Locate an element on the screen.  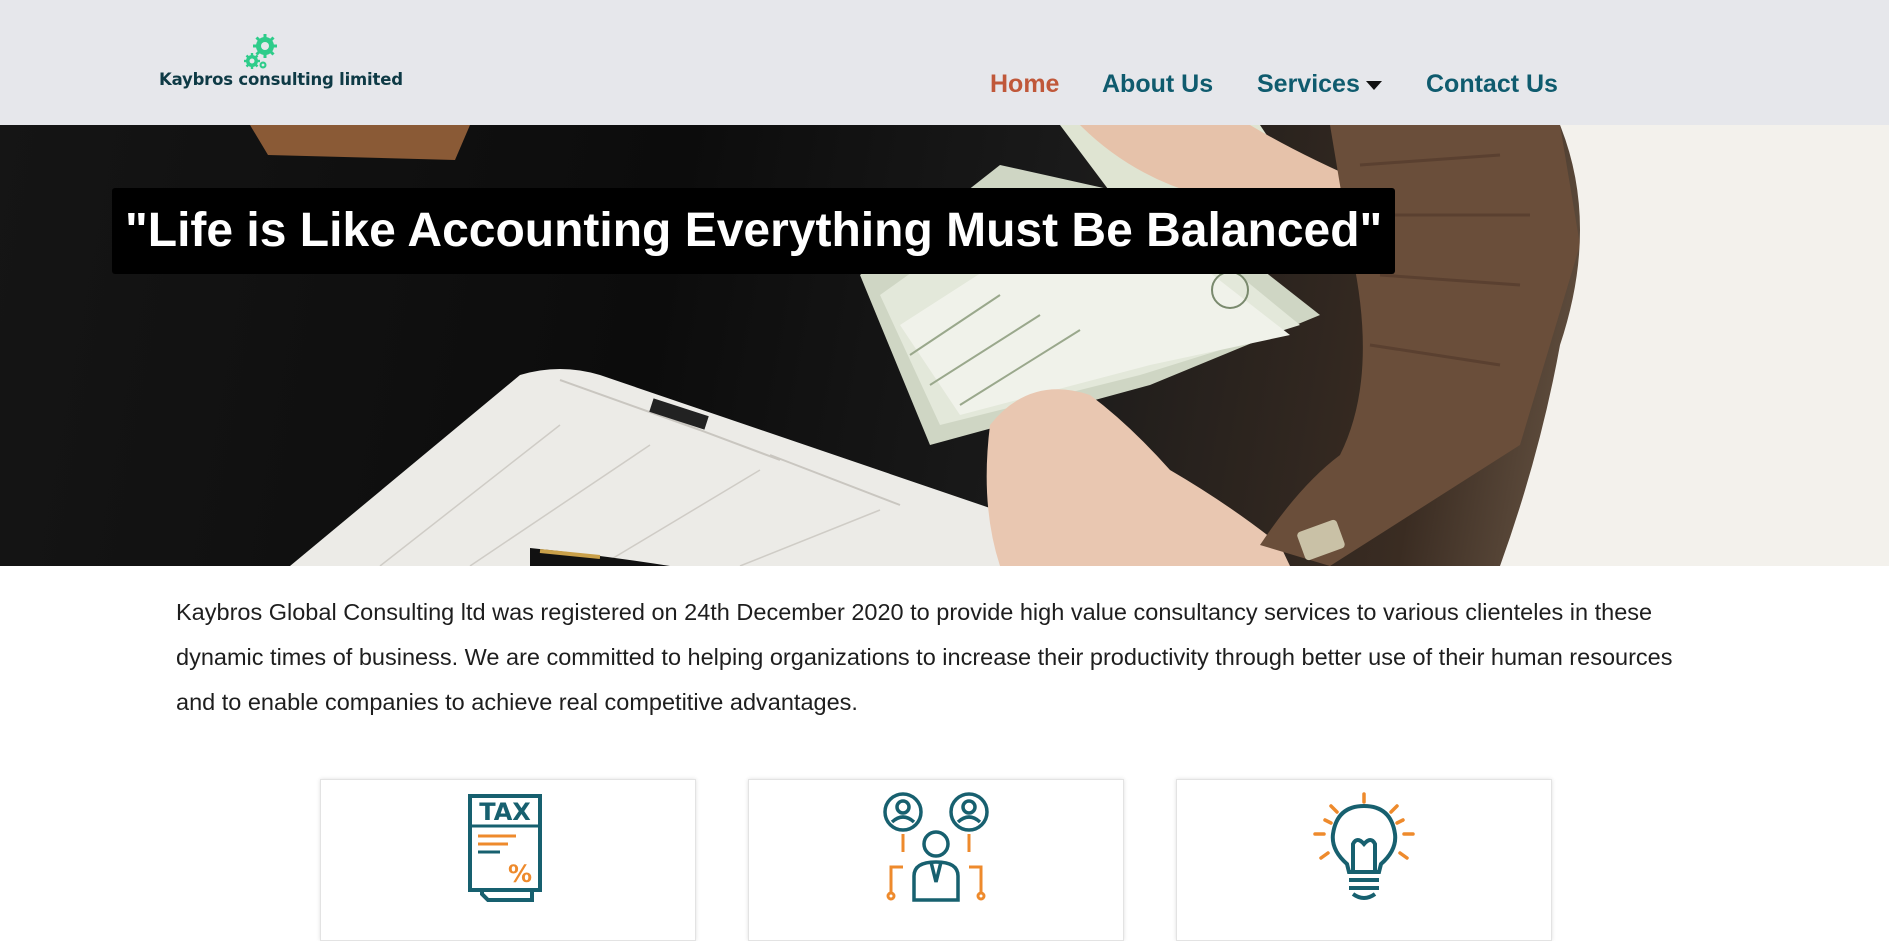
lightbulb-idea-icon is located at coordinates (1364, 846).